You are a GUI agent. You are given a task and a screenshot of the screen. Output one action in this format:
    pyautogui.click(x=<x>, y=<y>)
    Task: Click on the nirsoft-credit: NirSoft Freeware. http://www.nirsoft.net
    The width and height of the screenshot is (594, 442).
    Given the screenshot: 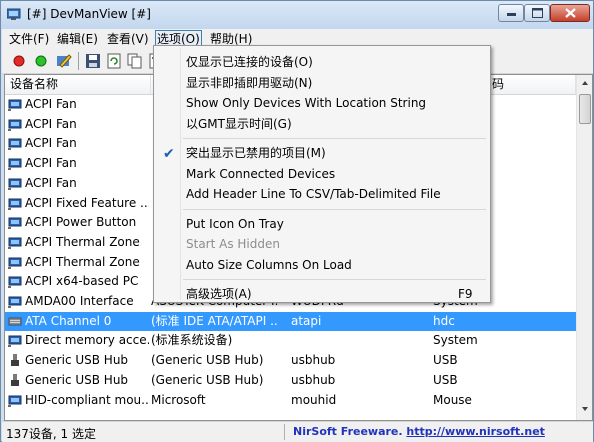 What is the action you would take?
    pyautogui.click(x=419, y=431)
    